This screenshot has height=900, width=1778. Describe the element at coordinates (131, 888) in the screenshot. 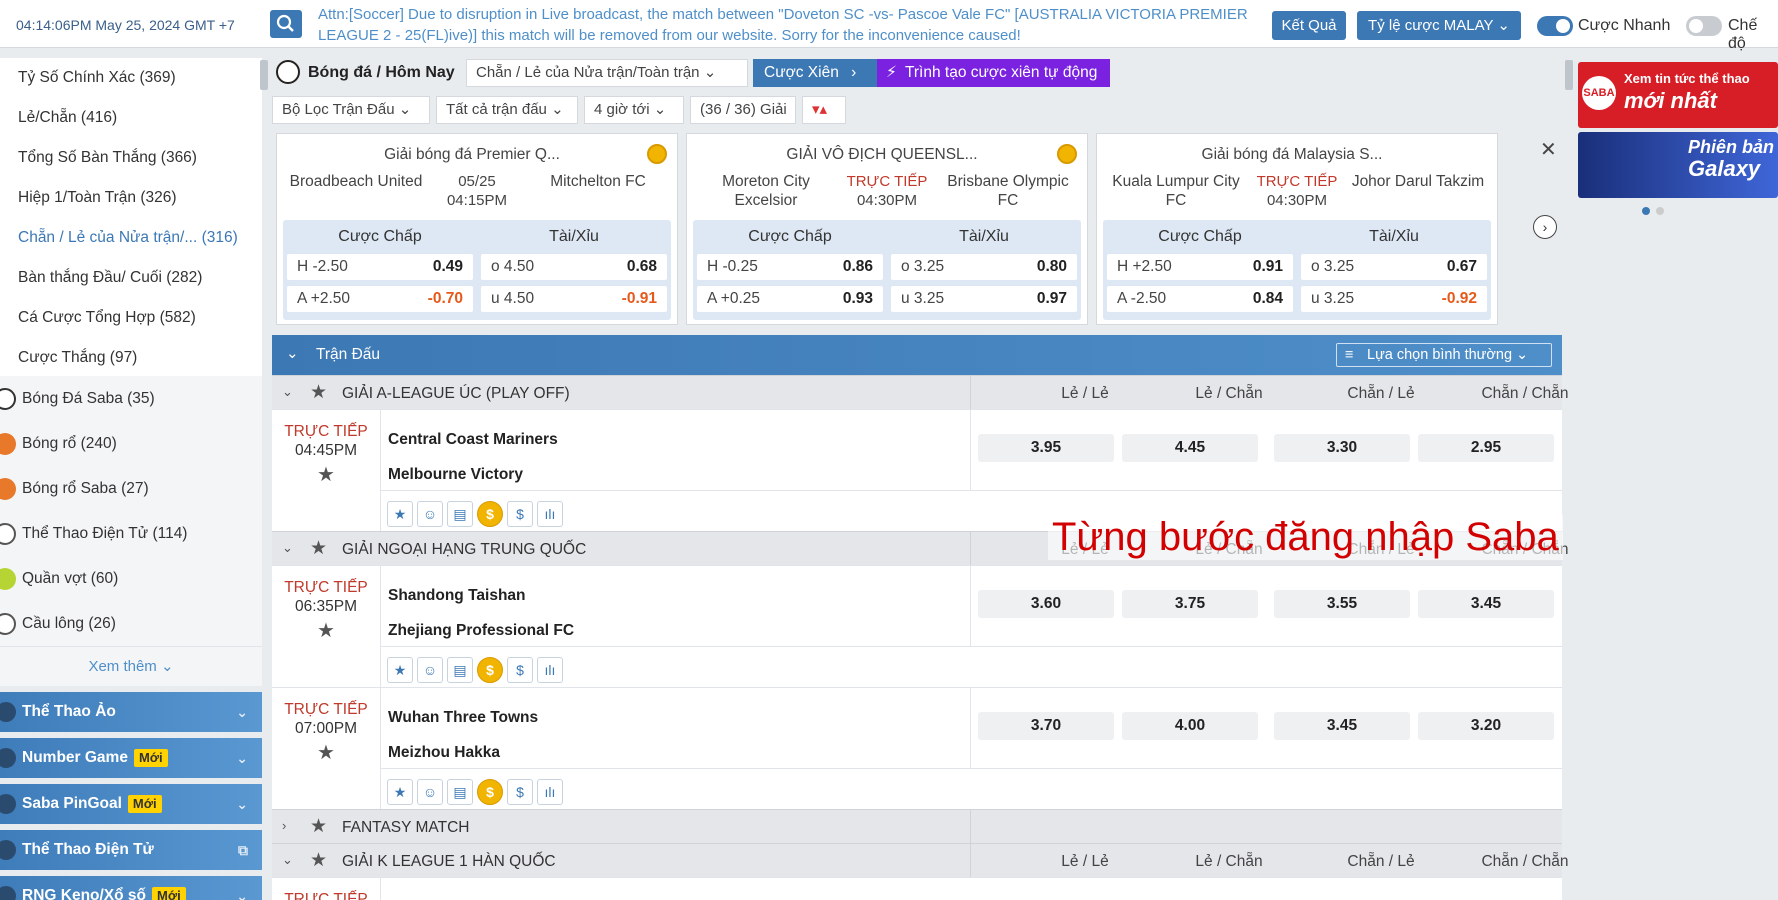

I see `category-rng-keno: RNG Keno/Xổ số Mới ⌄` at that location.